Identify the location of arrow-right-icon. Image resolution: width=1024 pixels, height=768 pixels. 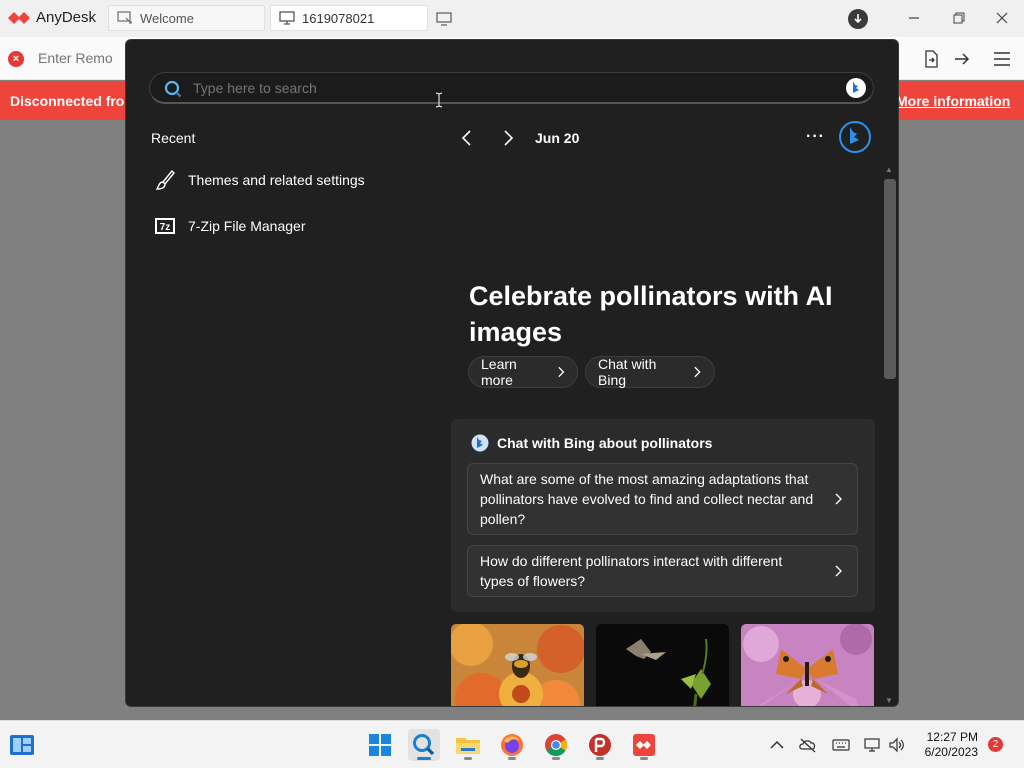
(962, 59).